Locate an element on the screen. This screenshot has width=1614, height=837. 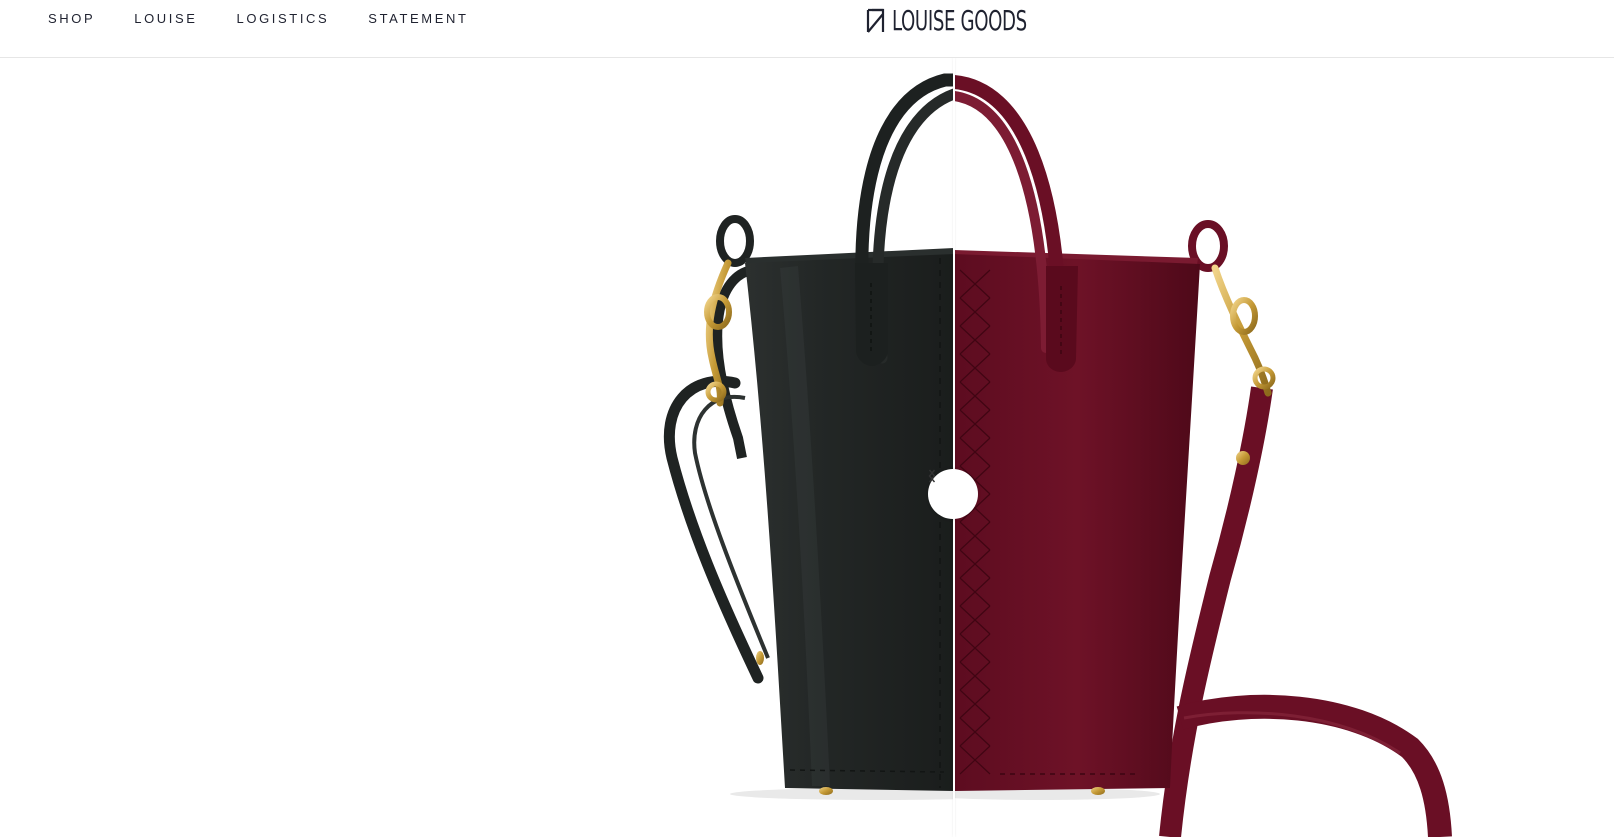
brand-name: LOUISE GOODS is located at coordinates (959, 20).